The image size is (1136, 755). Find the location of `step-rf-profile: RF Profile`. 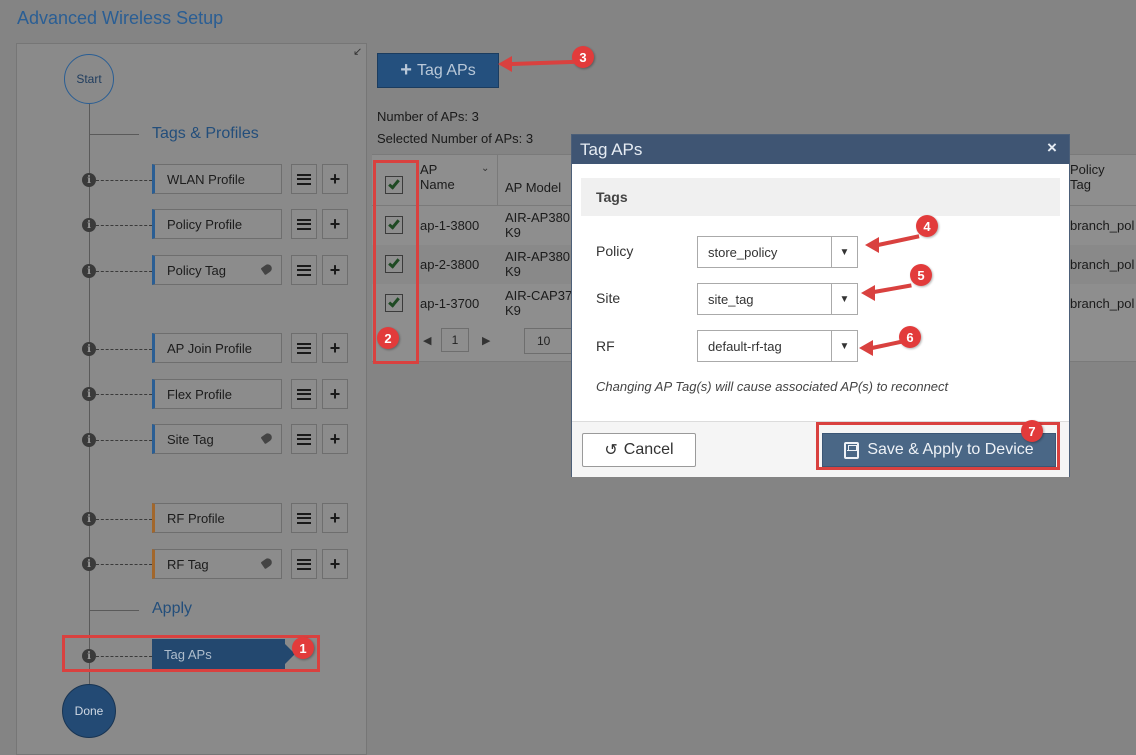

step-rf-profile: RF Profile is located at coordinates (217, 518).